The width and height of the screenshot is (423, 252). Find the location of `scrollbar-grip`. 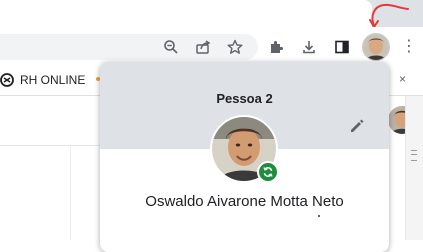

scrollbar-grip is located at coordinates (414, 155).